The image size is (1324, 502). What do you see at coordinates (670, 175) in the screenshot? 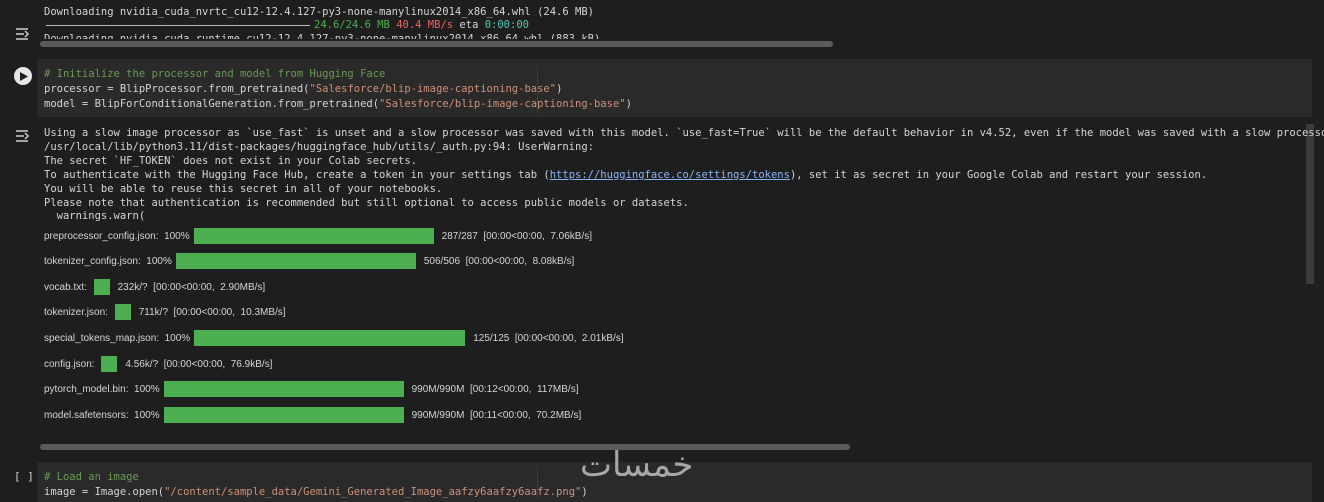
I see `hf-tokens-link: https://huggingface.co/settings/tokens` at bounding box center [670, 175].